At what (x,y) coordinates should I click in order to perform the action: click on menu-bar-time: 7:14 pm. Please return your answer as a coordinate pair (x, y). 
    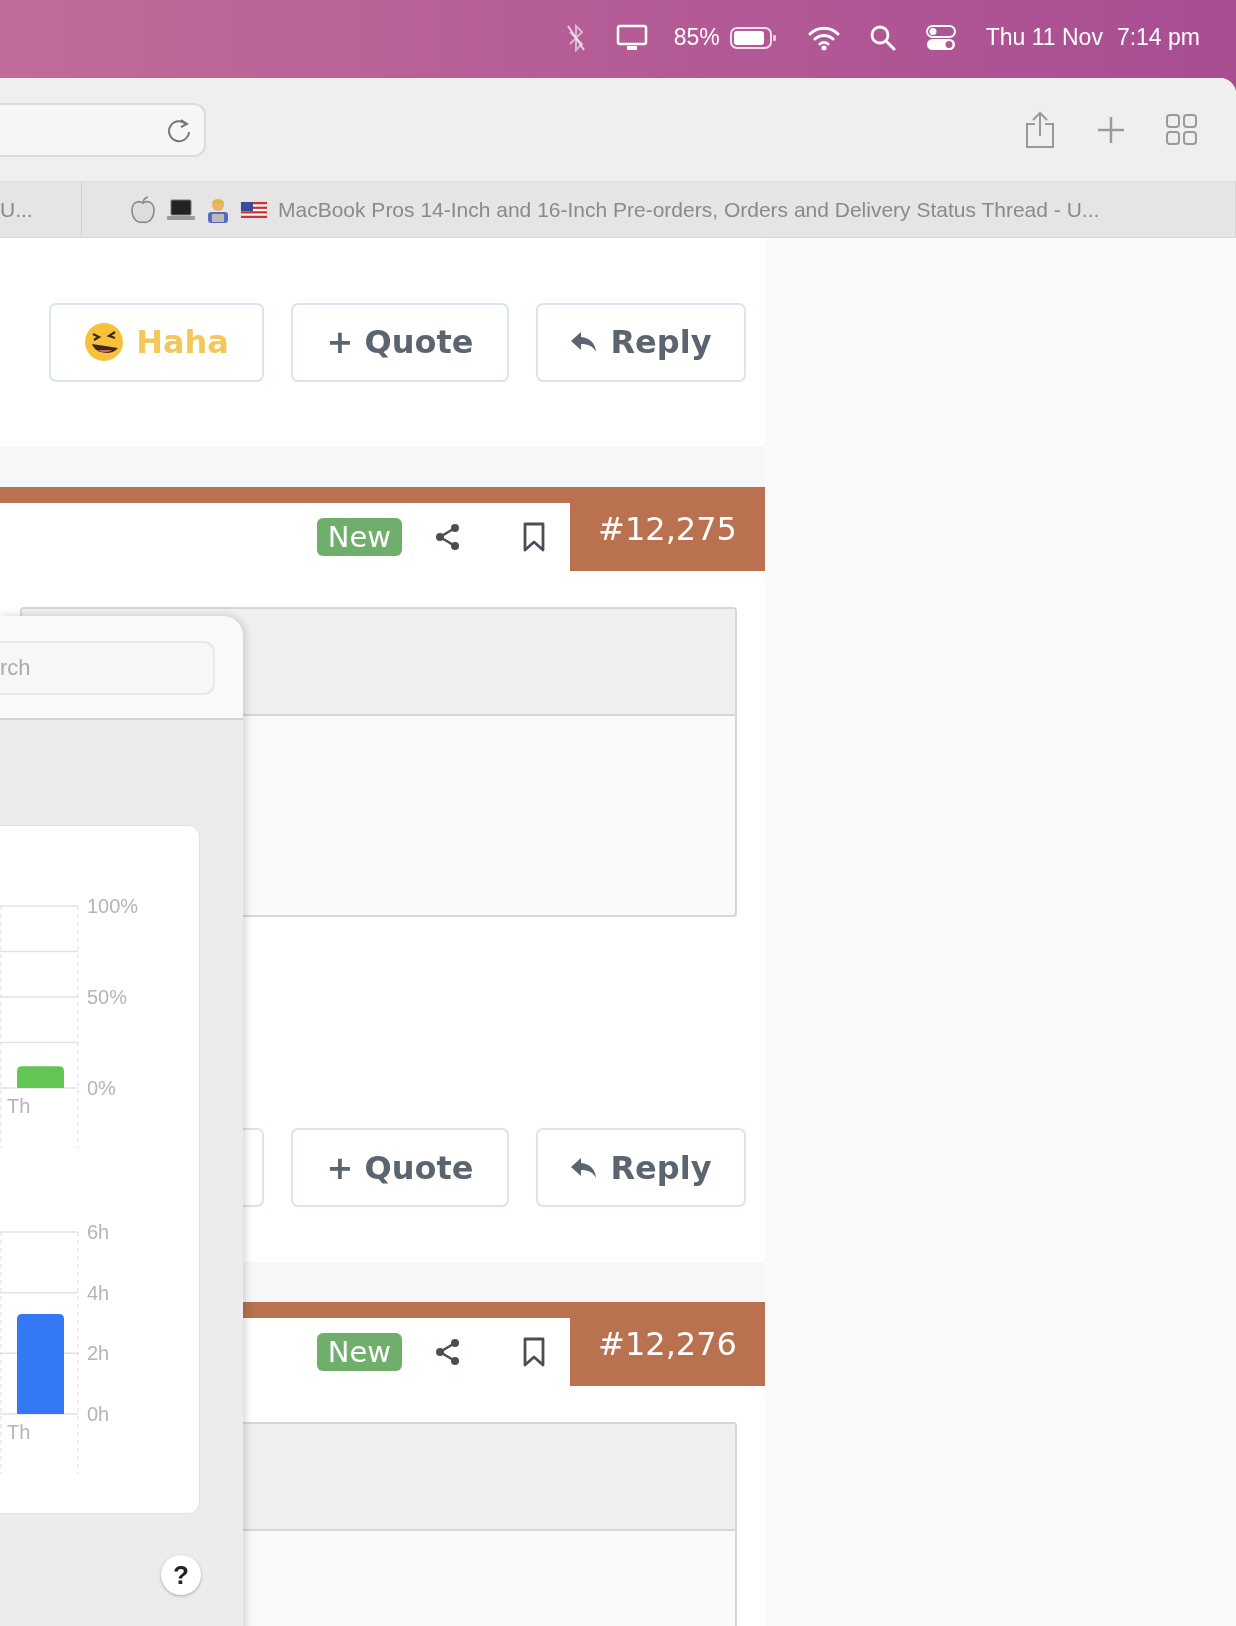
    Looking at the image, I should click on (1158, 37).